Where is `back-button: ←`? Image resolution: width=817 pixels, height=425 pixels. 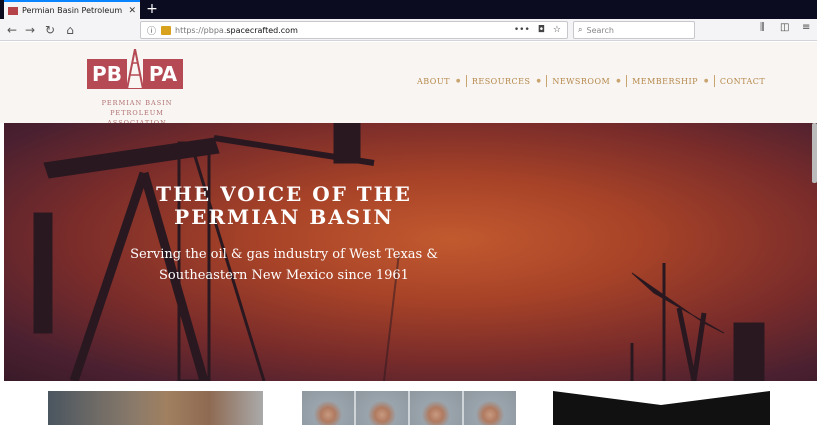
back-button: ← is located at coordinates (12, 30).